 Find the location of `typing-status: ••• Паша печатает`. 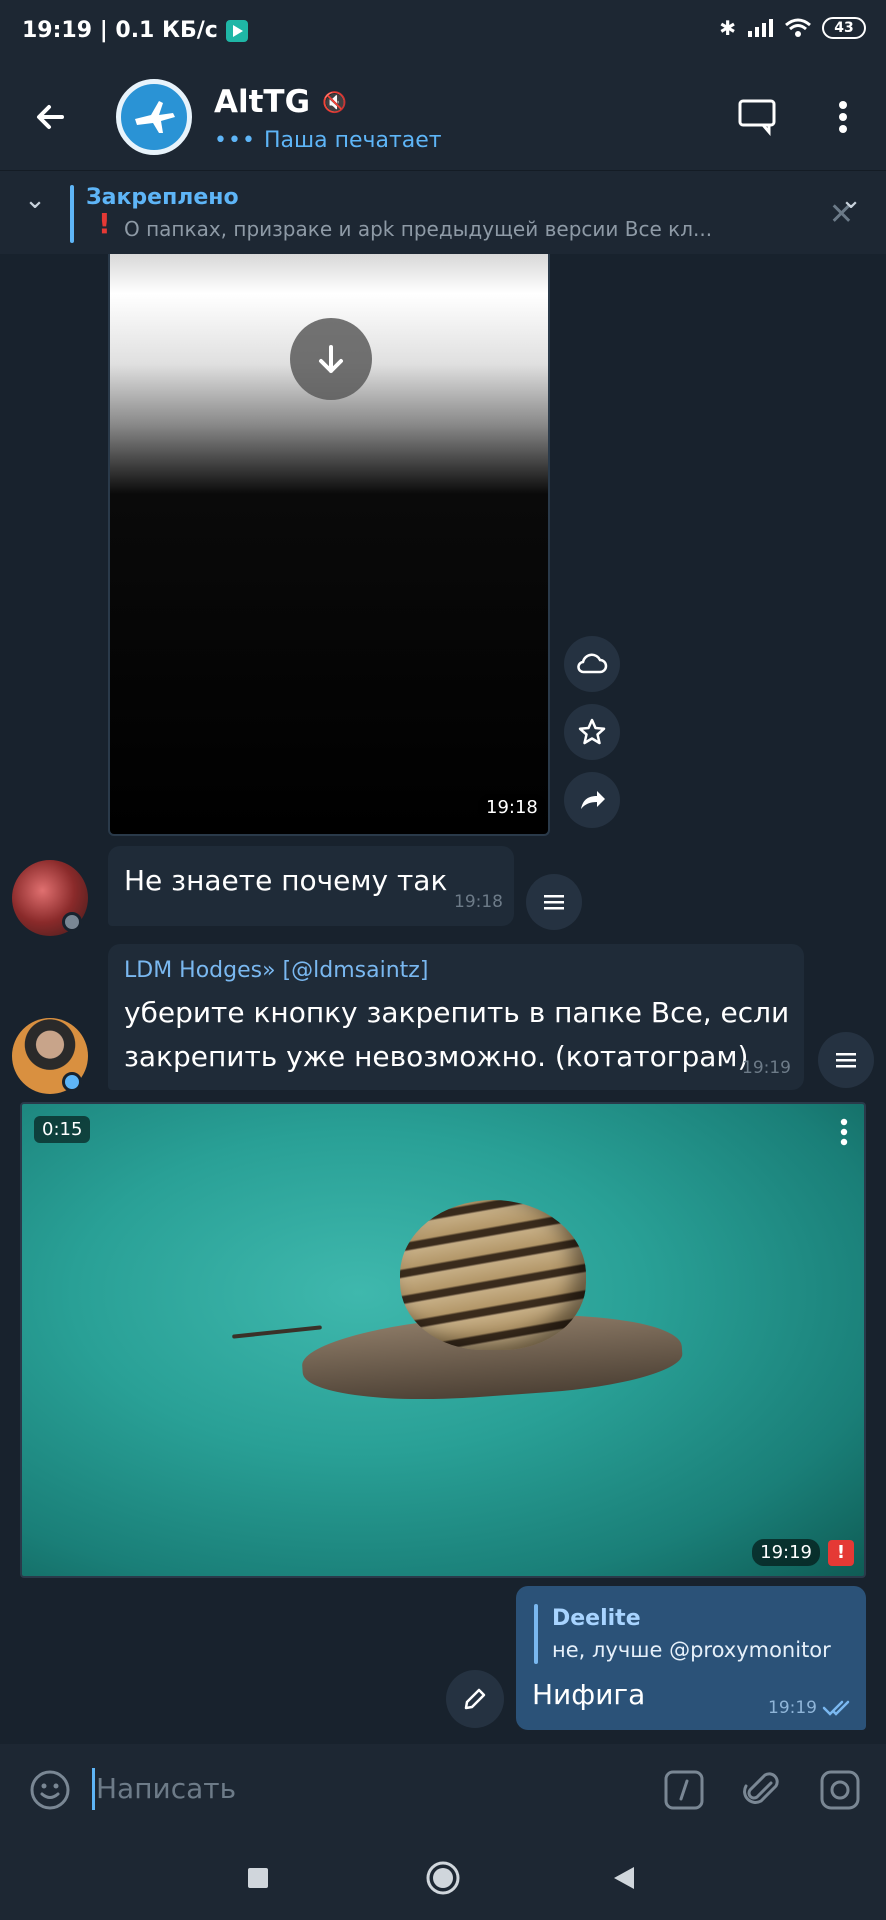

typing-status: ••• Паша печатает is located at coordinates (328, 140).